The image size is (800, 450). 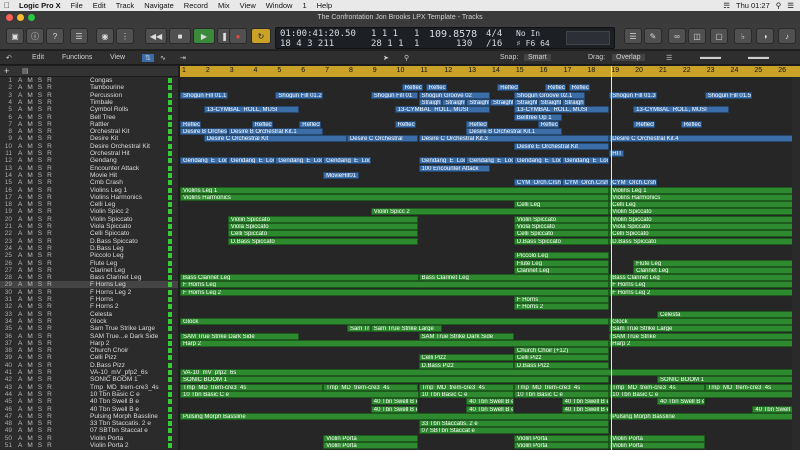 I want to click on region: CYM_Orch.Crsh.1, so click(x=585, y=183).